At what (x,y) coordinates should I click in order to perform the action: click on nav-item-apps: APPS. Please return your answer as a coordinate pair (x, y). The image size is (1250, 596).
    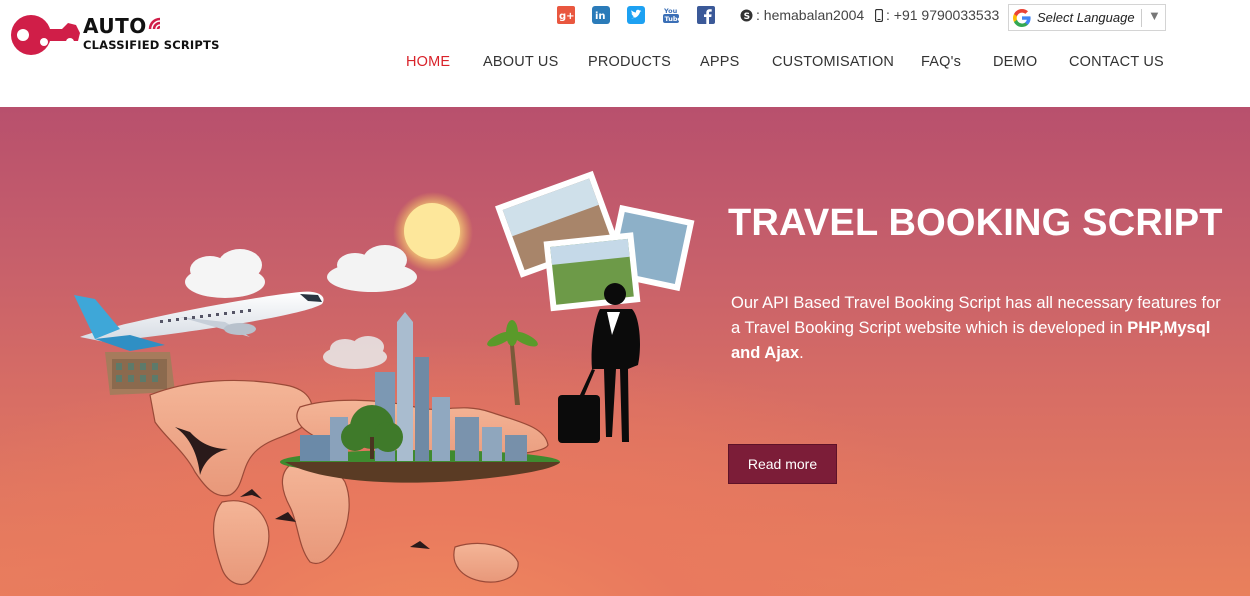
    Looking at the image, I should click on (720, 62).